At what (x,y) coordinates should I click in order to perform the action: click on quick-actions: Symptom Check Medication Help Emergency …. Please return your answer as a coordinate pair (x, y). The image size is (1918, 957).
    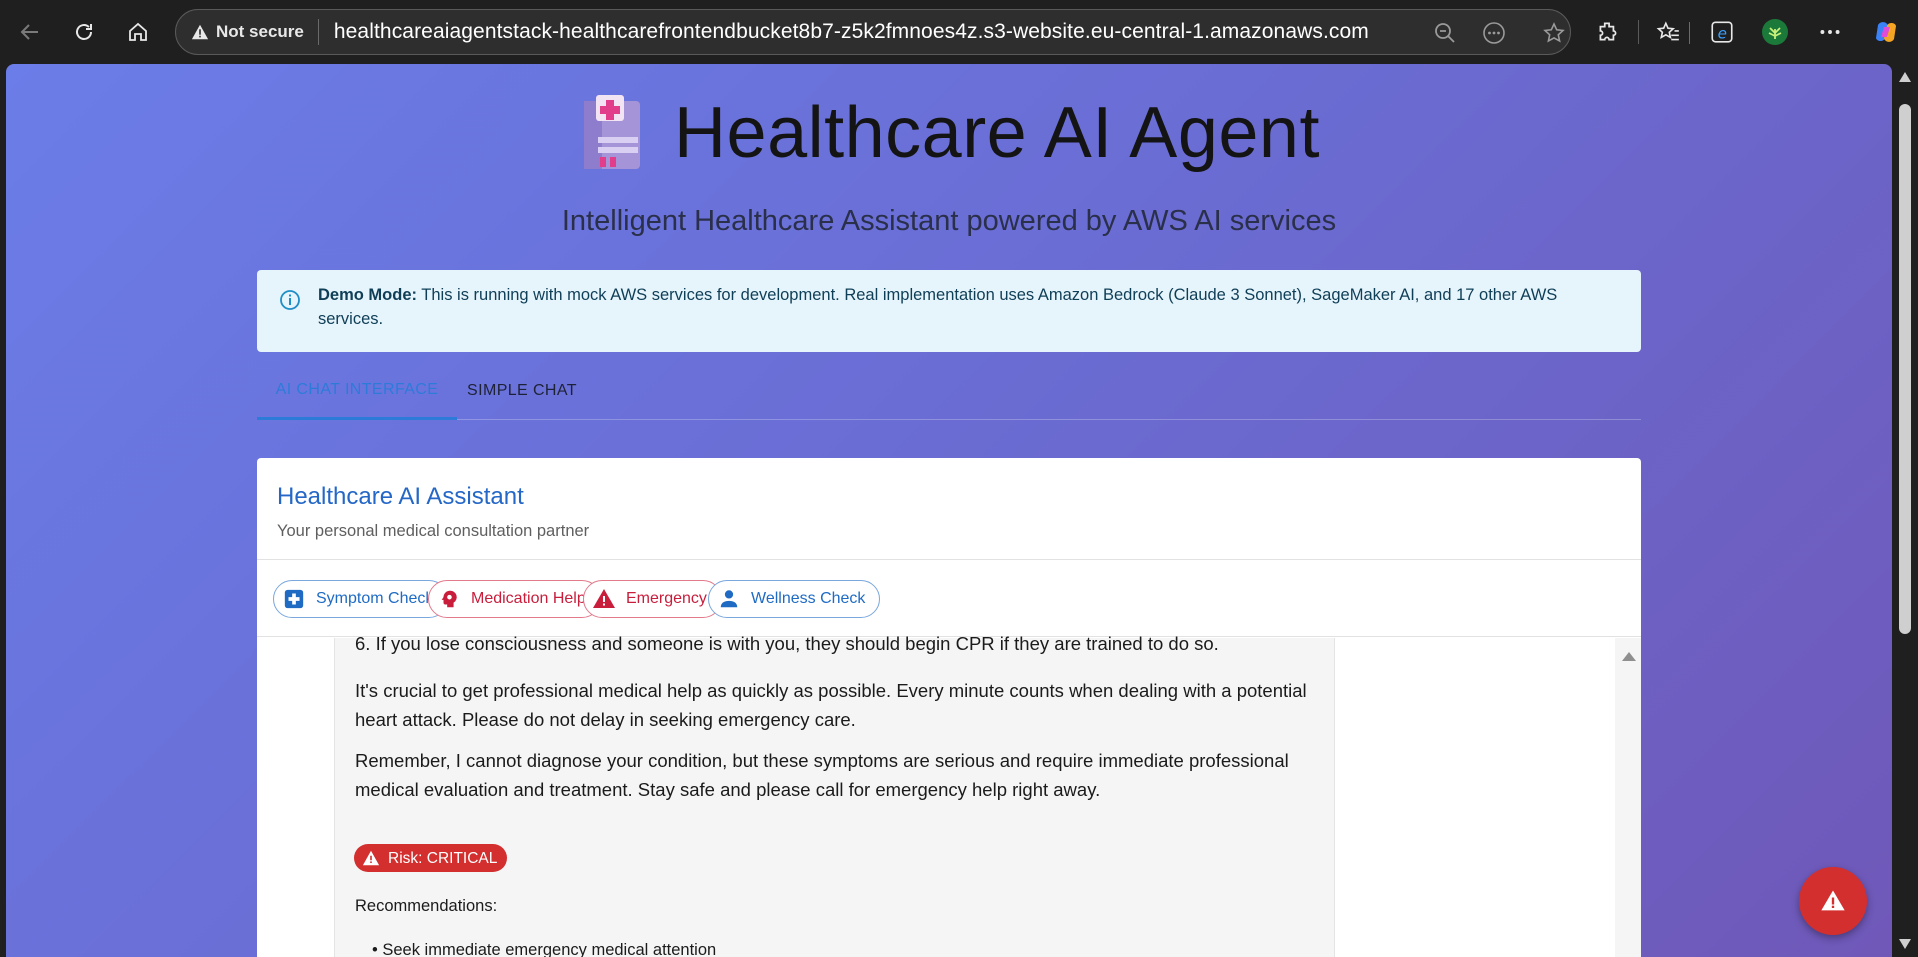
    Looking at the image, I should click on (949, 599).